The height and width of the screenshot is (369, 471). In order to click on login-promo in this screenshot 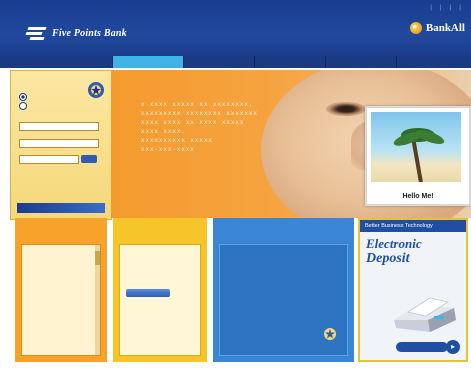, I will do `click(61, 194)`.